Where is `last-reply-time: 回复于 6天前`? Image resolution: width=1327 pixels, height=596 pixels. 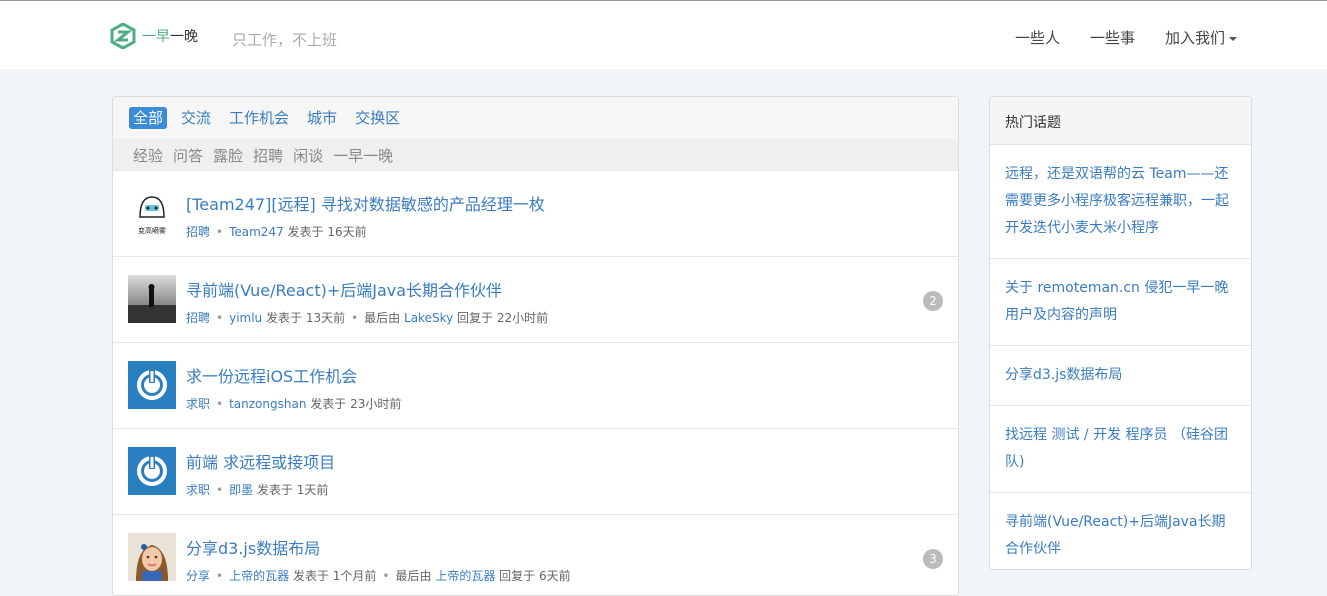 last-reply-time: 回复于 6天前 is located at coordinates (535, 576).